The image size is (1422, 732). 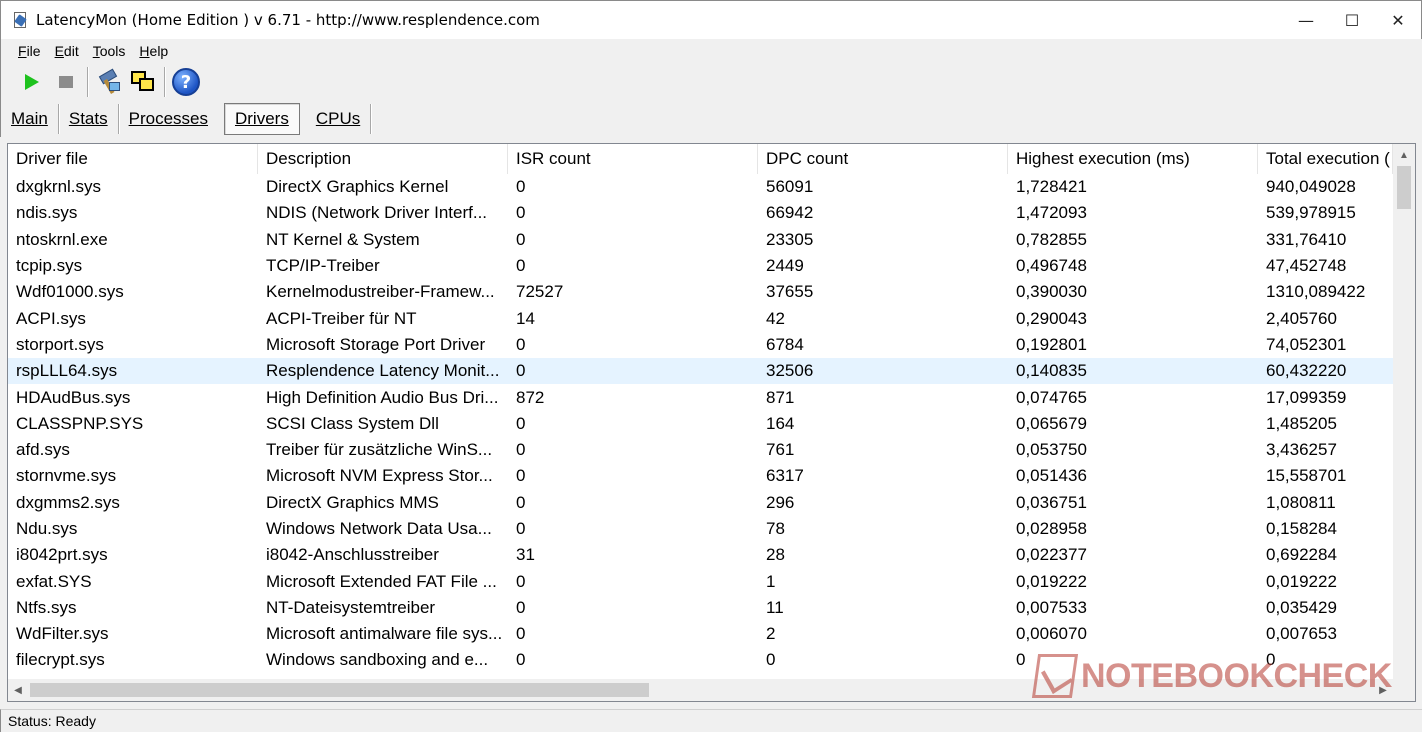 What do you see at coordinates (883, 159) in the screenshot?
I see `column-header: DPC count` at bounding box center [883, 159].